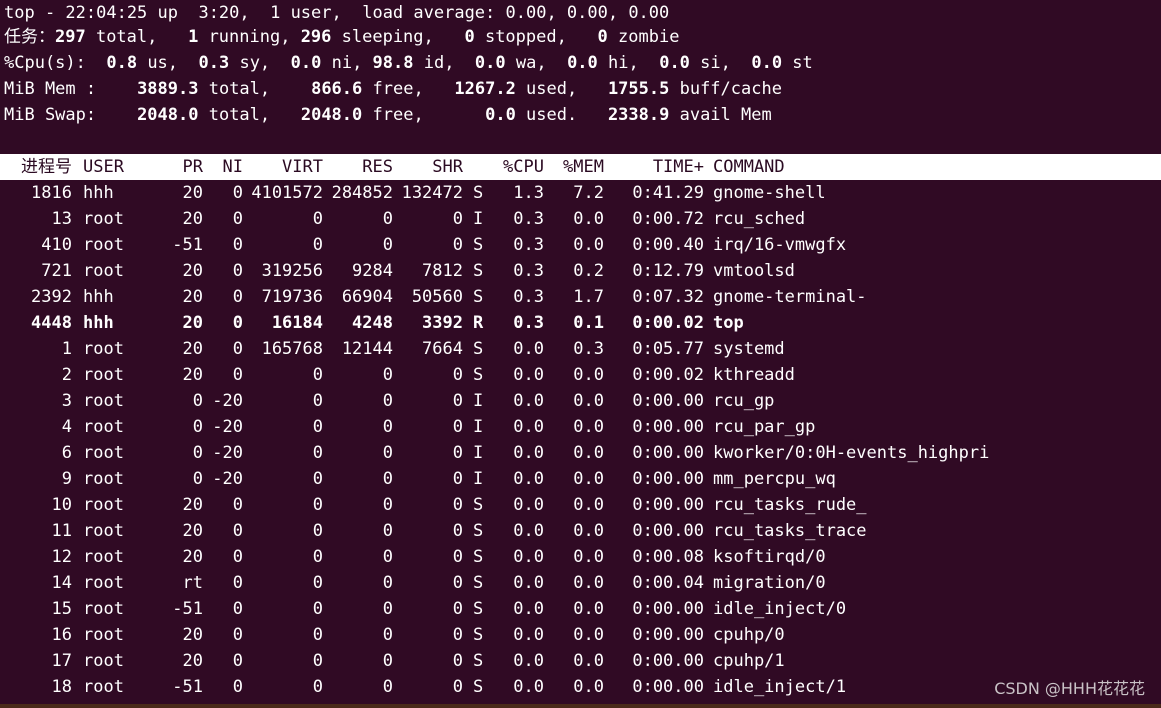 The height and width of the screenshot is (708, 1161). Describe the element at coordinates (122, 63) in the screenshot. I see `cpu-us: 0.8` at that location.